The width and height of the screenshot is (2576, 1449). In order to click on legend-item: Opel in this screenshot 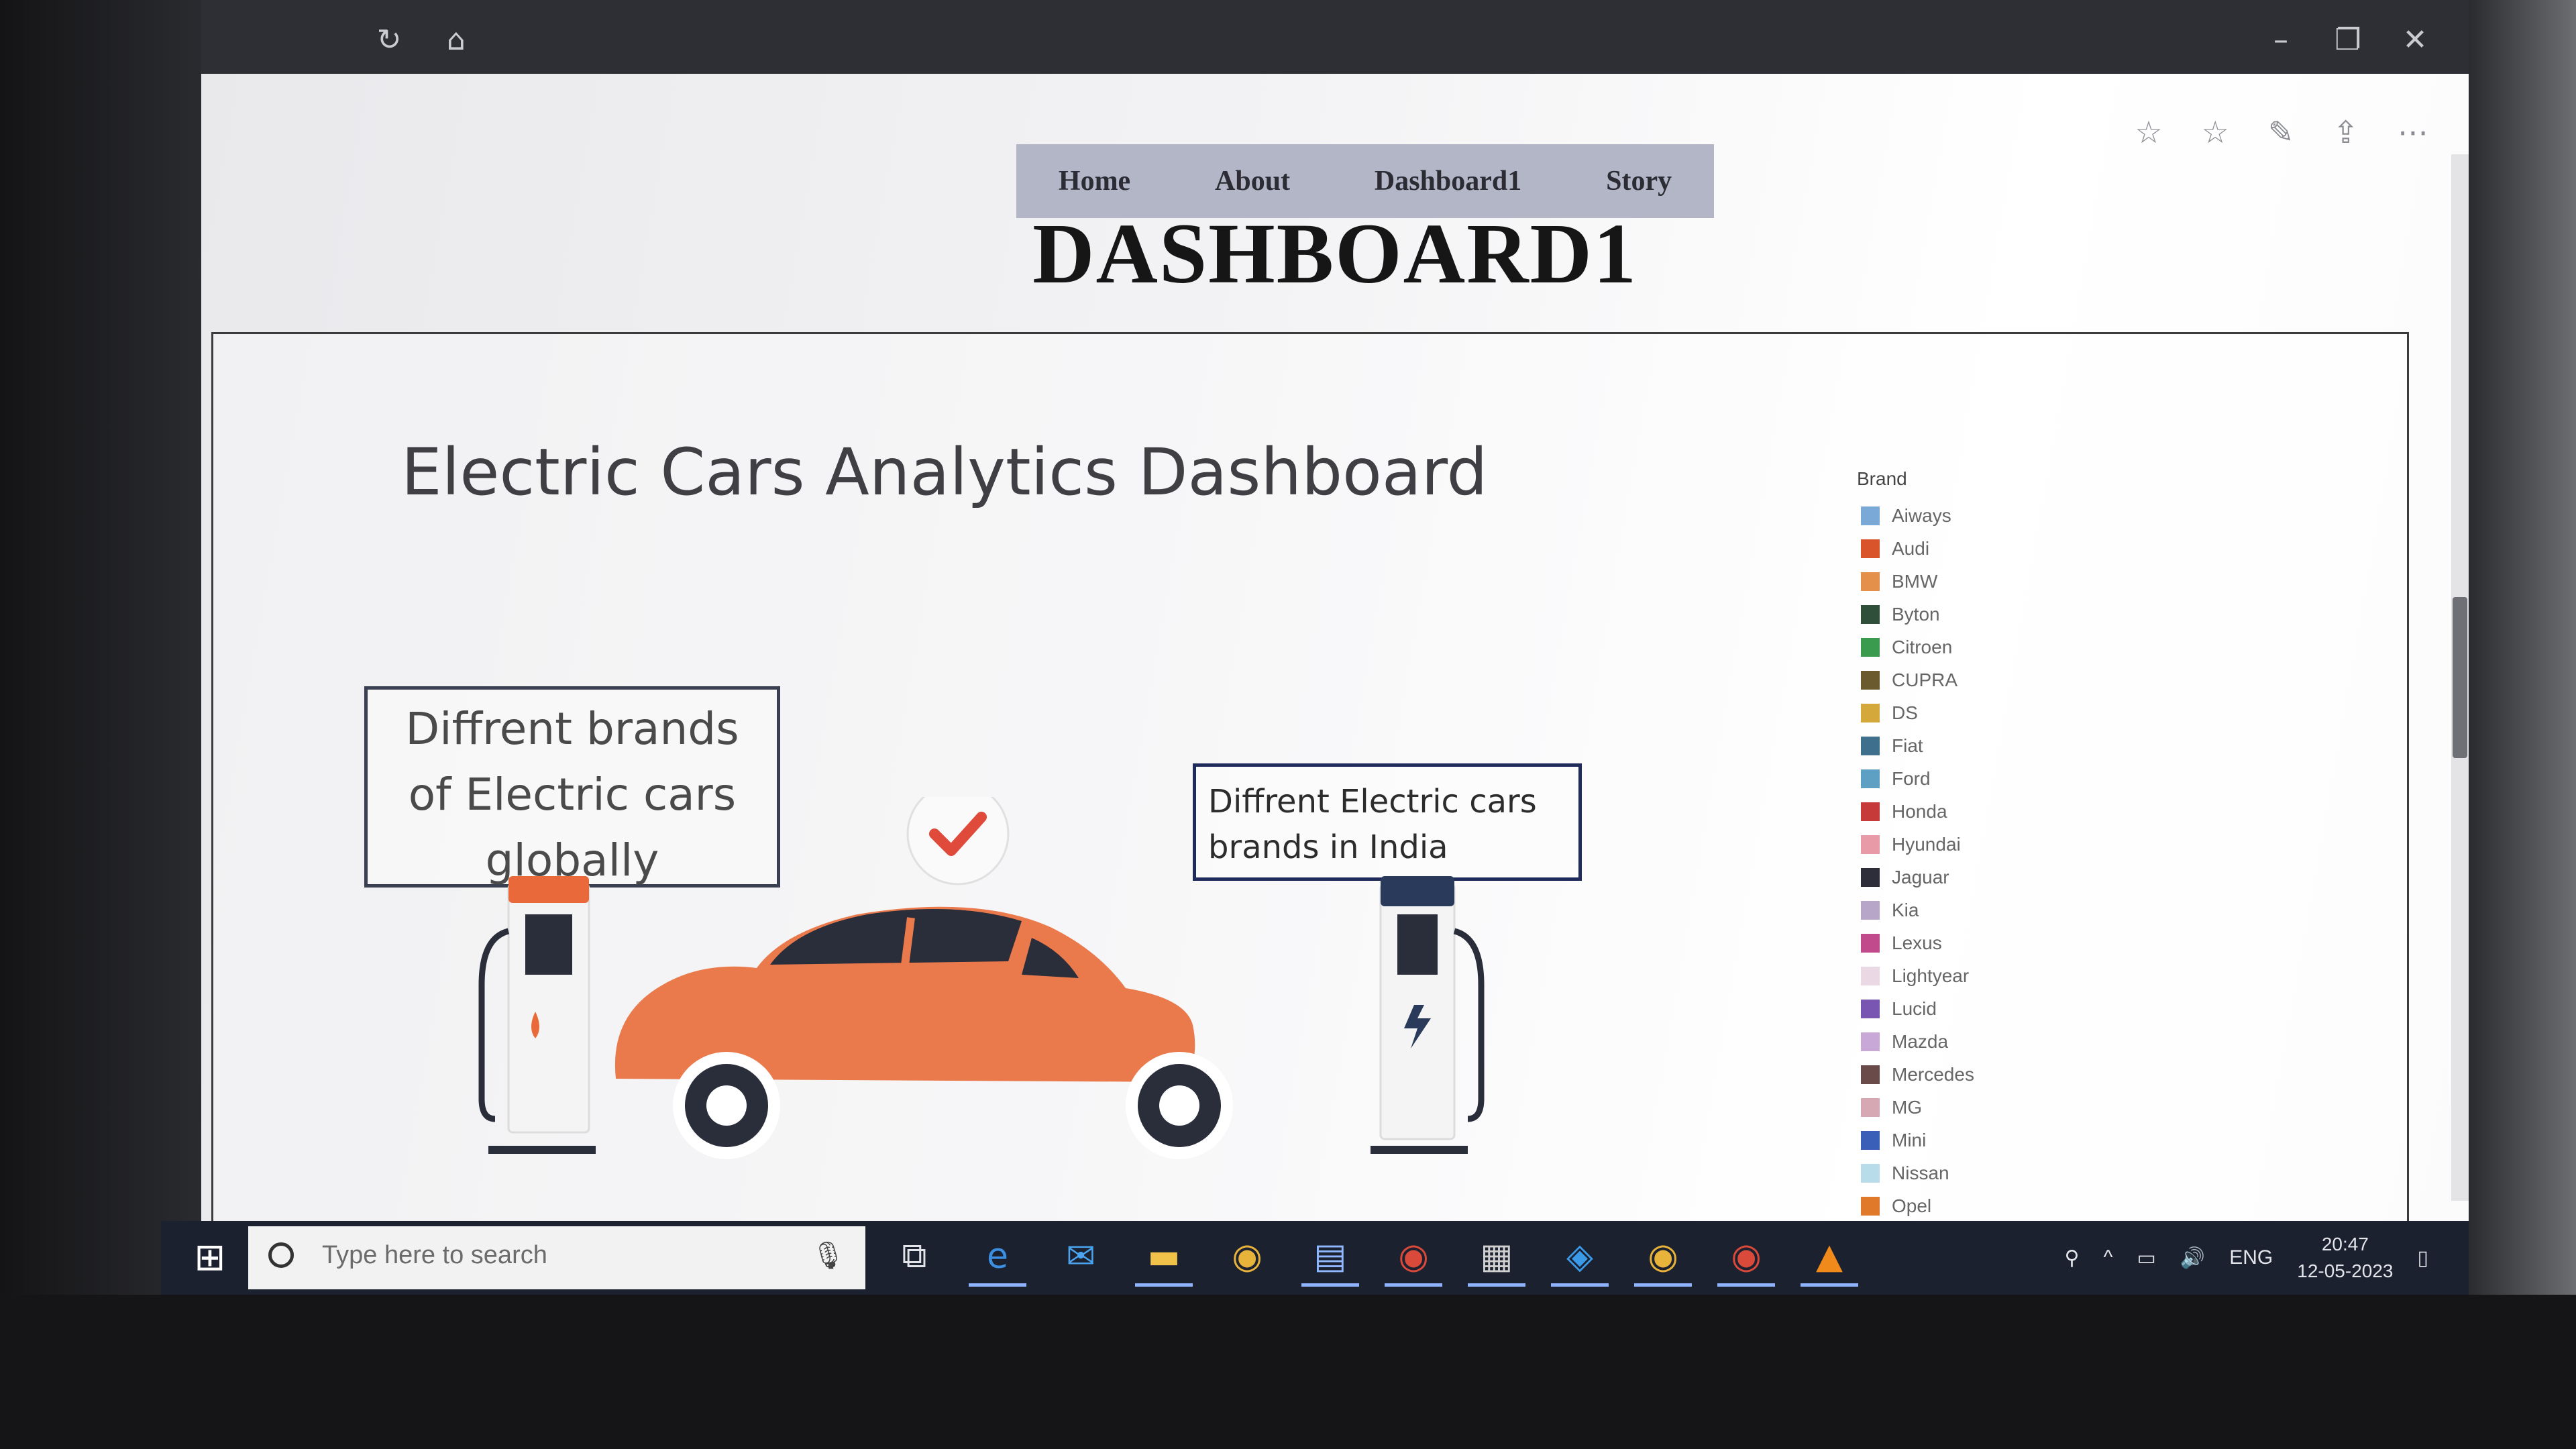, I will do `click(1915, 1205)`.